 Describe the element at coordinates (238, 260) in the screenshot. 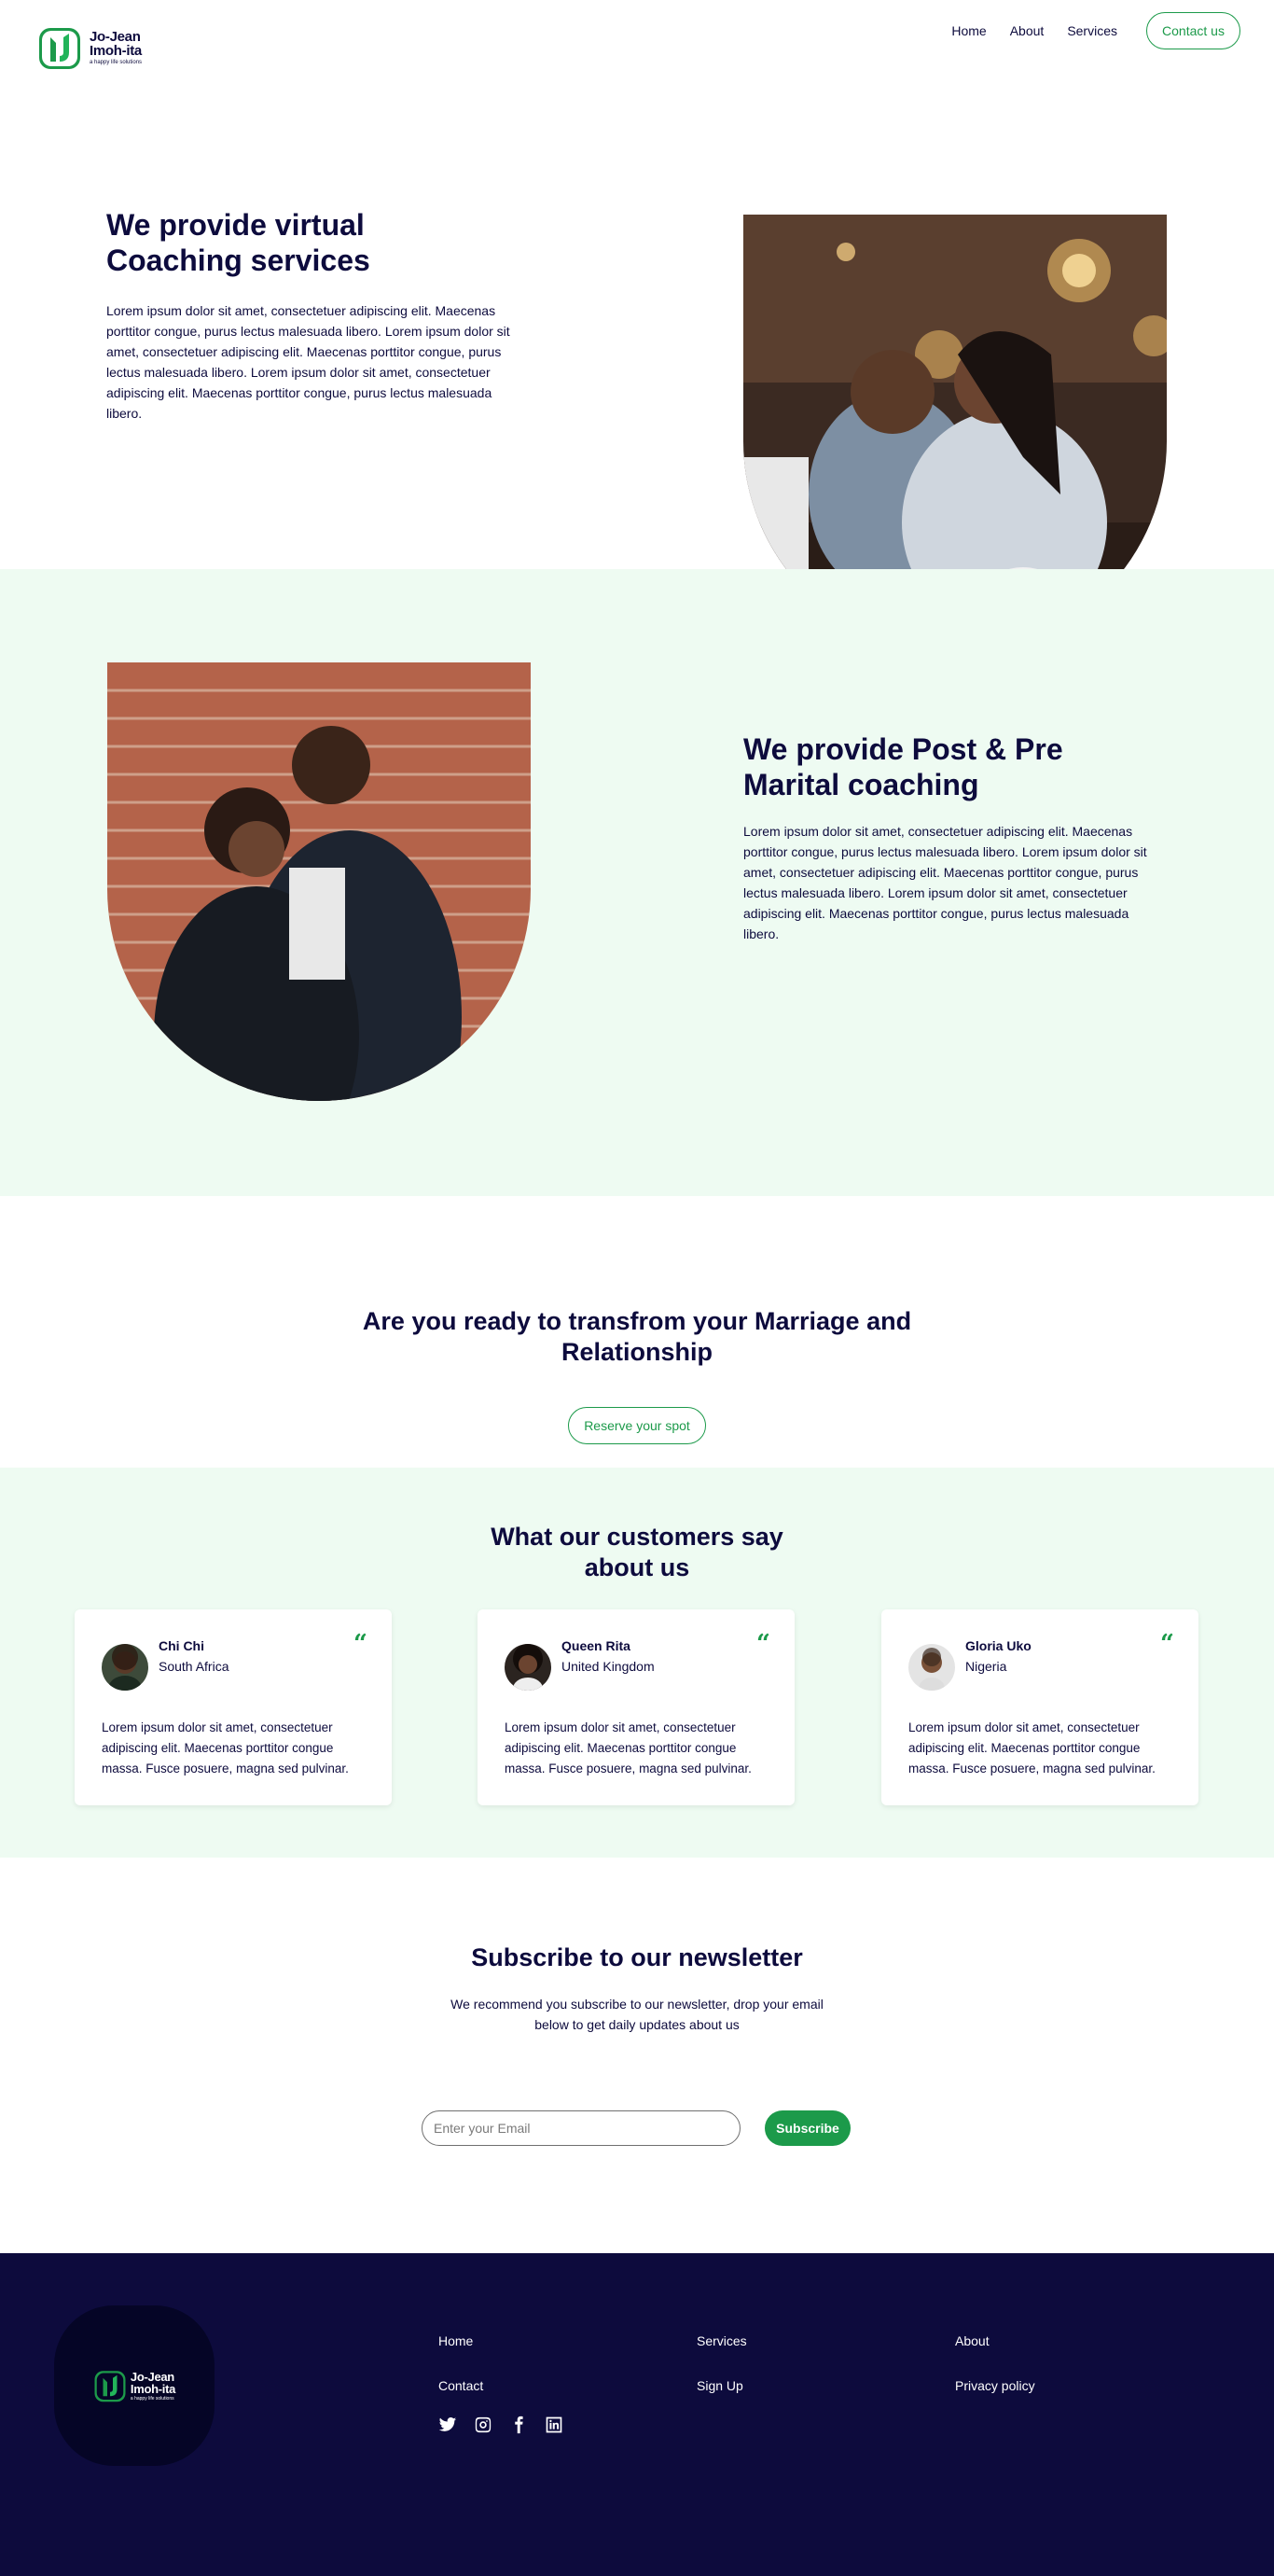

I see `title-line: Coaching services` at that location.